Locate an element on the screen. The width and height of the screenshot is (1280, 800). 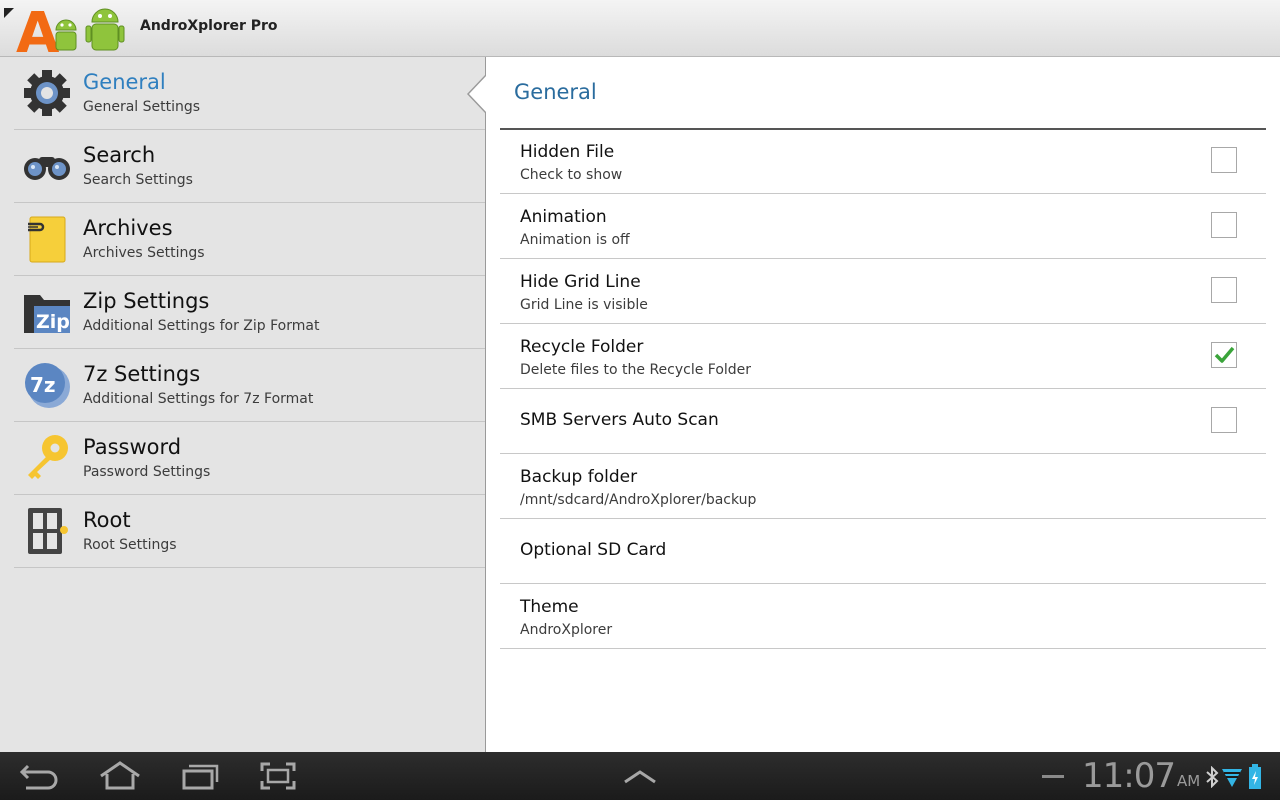
key-icon is located at coordinates (48, 457).